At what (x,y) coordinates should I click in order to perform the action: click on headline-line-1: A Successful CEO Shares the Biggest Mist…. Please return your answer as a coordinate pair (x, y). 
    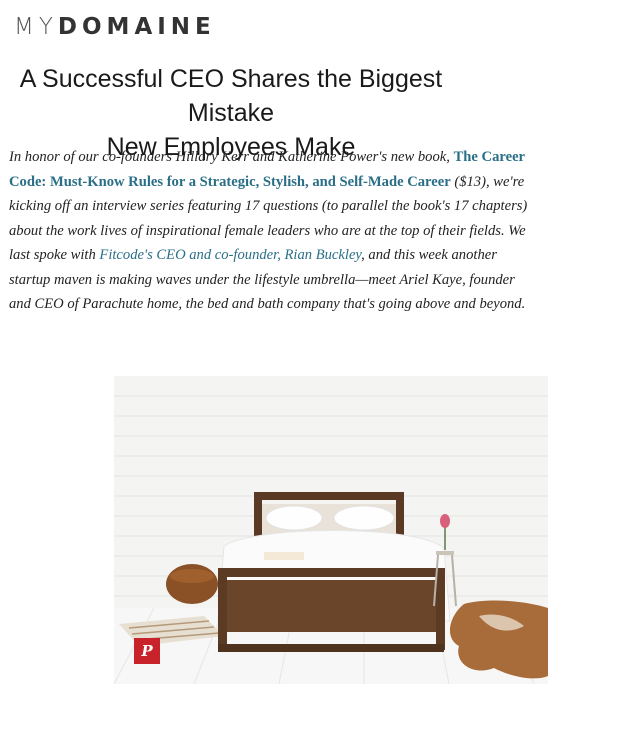
    Looking at the image, I should click on (231, 96).